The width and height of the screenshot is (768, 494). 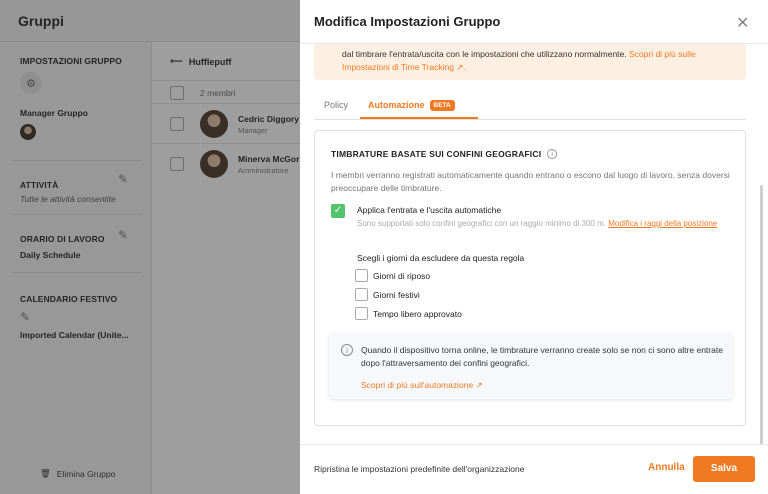 I want to click on save-button: Salva, so click(x=724, y=469).